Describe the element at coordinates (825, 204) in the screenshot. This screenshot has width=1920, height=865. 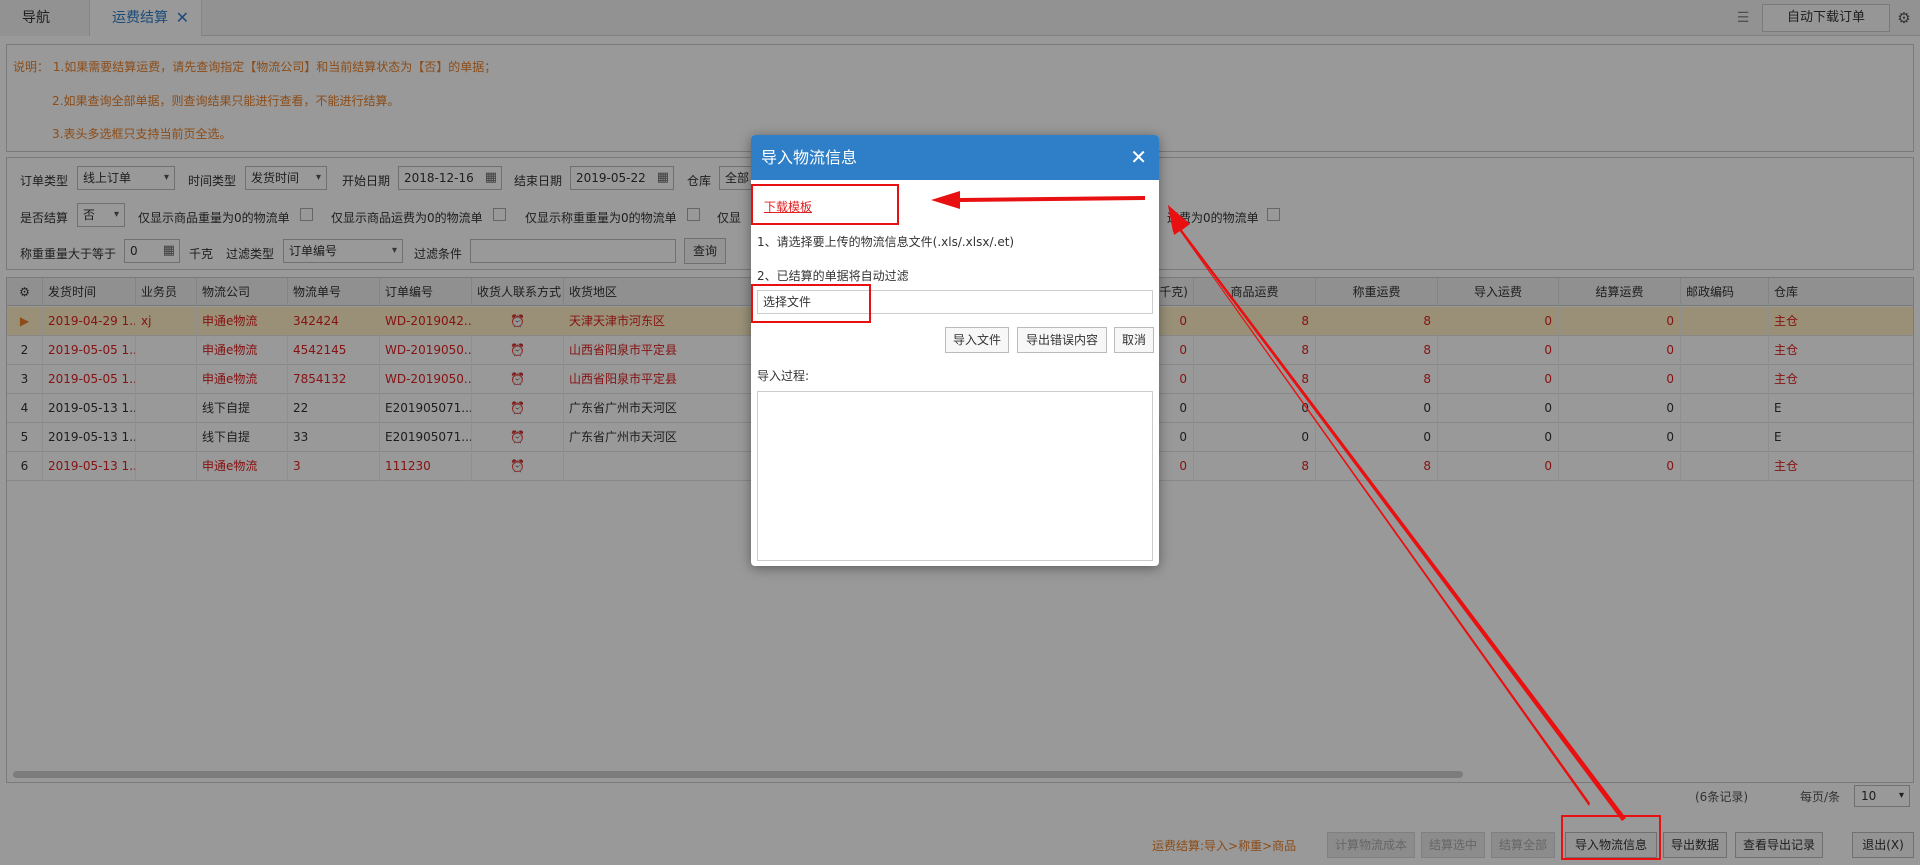
I see `annotation-box-download-template` at that location.